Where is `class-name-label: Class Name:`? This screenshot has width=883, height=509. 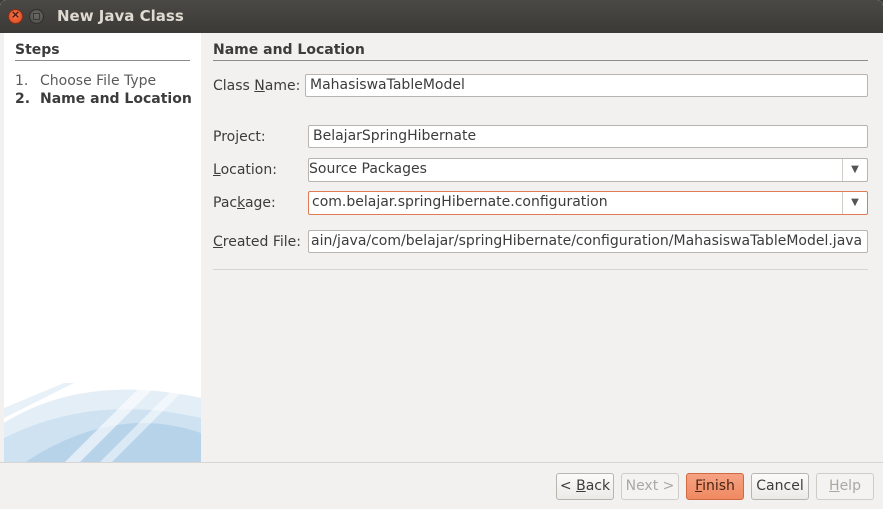 class-name-label: Class Name: is located at coordinates (257, 86).